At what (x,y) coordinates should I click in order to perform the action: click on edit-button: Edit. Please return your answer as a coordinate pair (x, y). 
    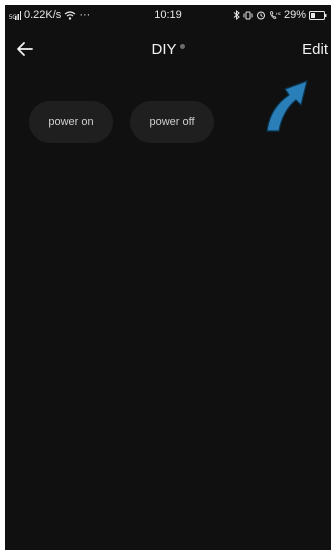
    Looking at the image, I should click on (315, 49).